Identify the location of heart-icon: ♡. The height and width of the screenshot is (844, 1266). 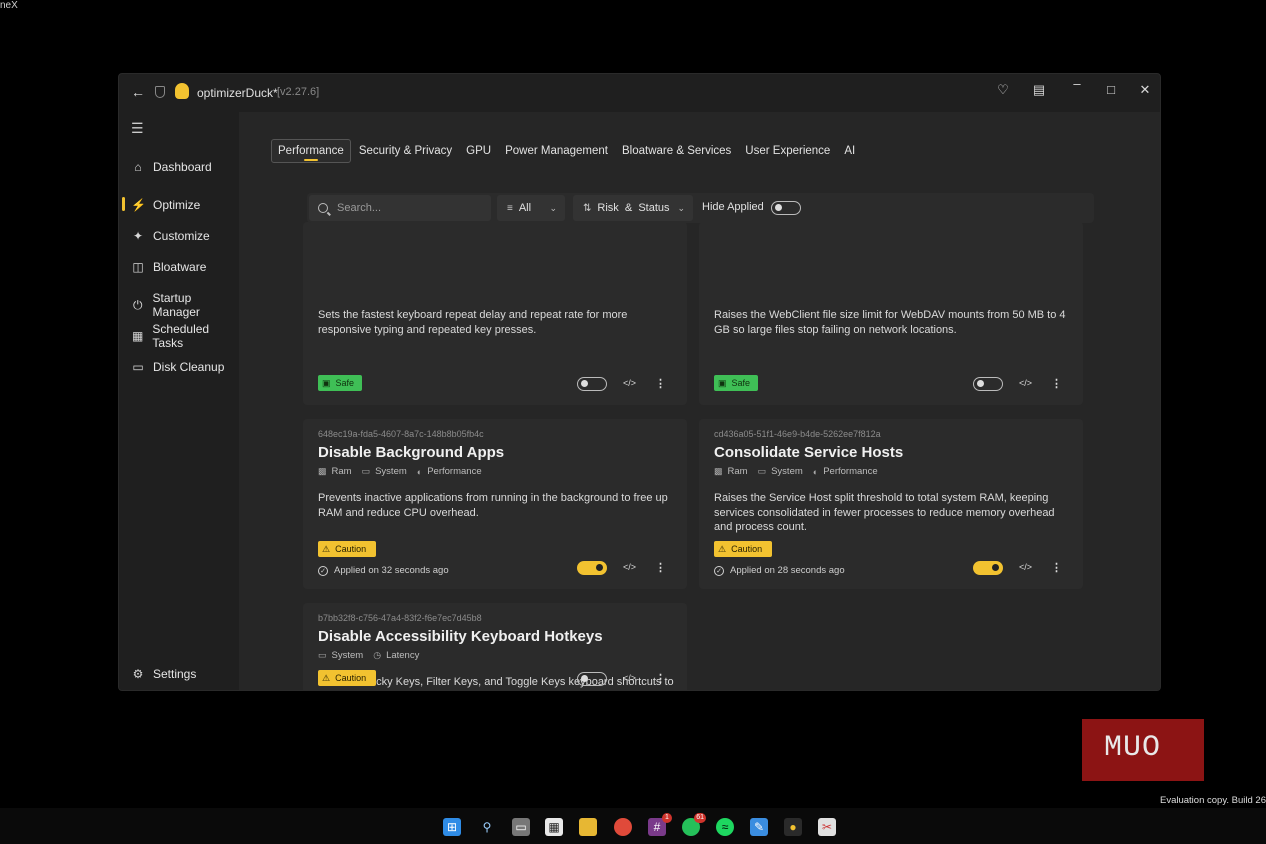
(1003, 90).